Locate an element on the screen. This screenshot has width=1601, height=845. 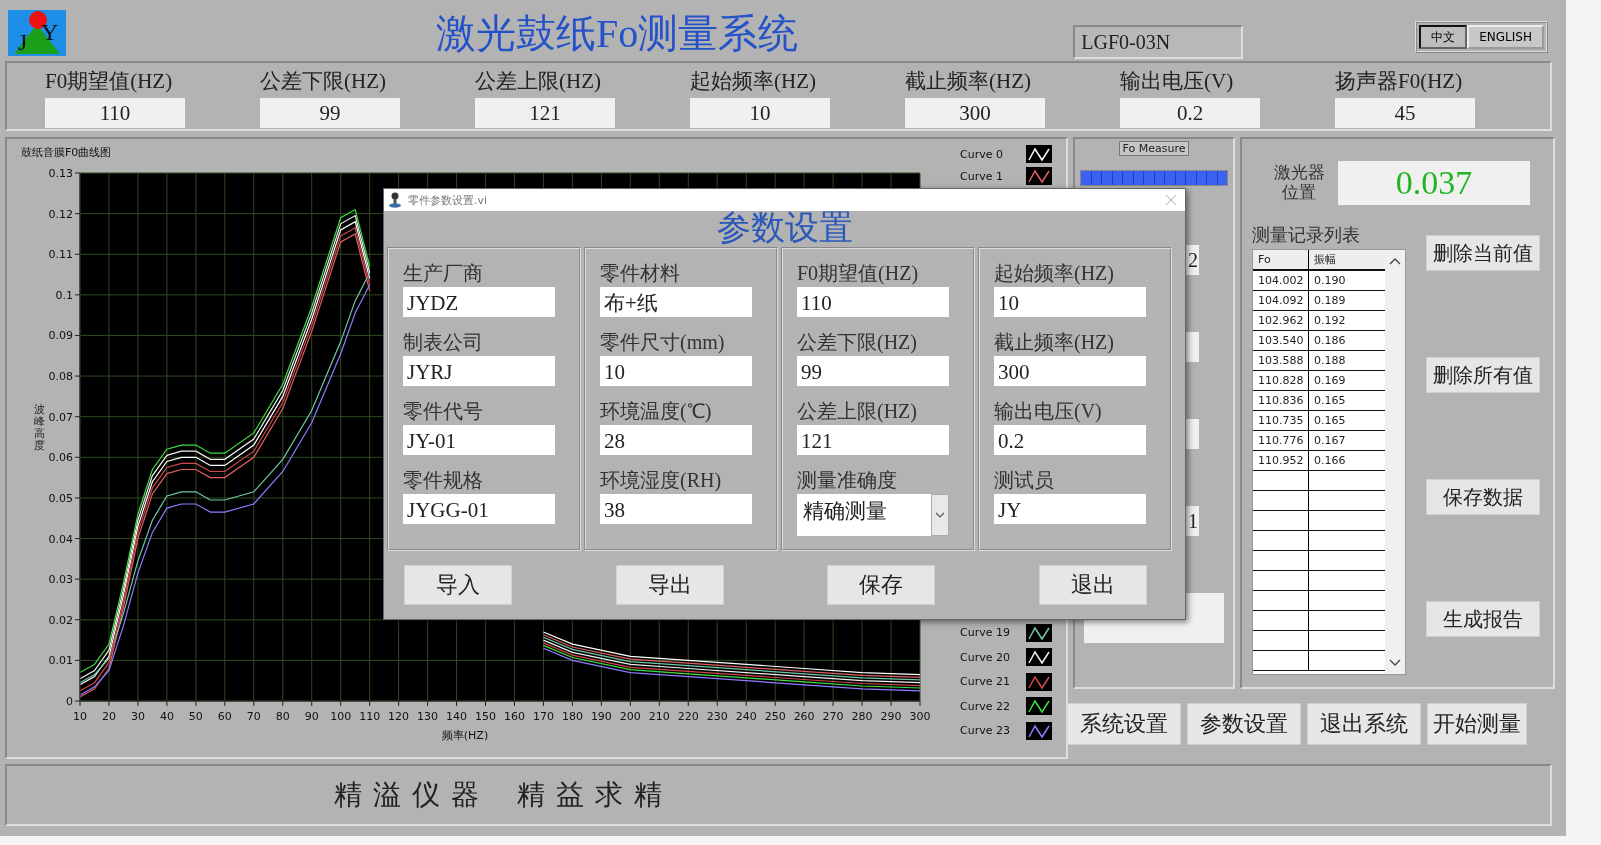
x-tick-label: 150 is located at coordinates (485, 716).